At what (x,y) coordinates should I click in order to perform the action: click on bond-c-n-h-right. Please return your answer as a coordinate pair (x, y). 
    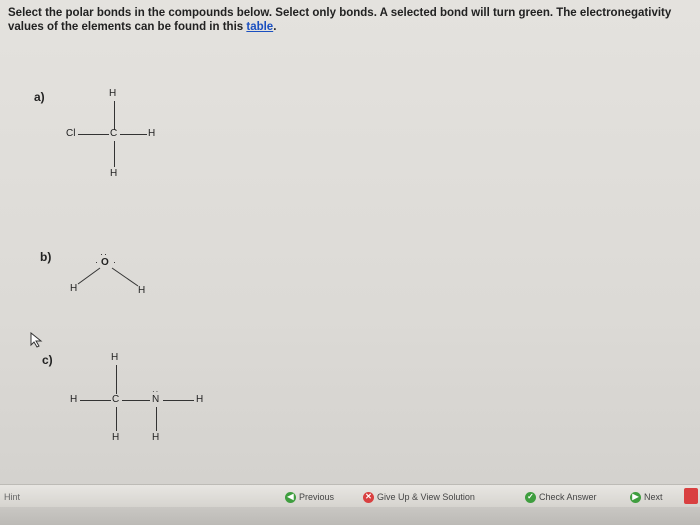
    Looking at the image, I should click on (178, 400).